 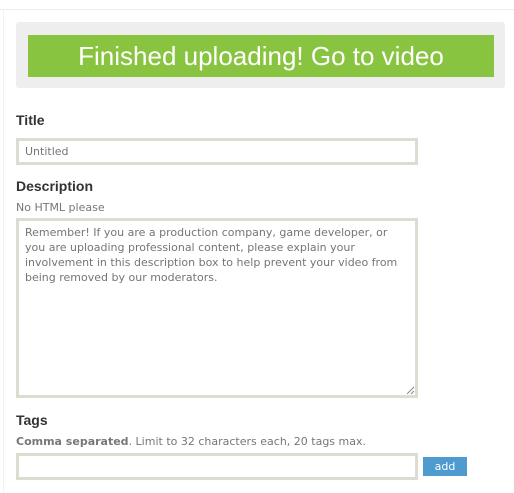 I want to click on go-to-video-button: Finished uploading! Go to video, so click(x=261, y=56).